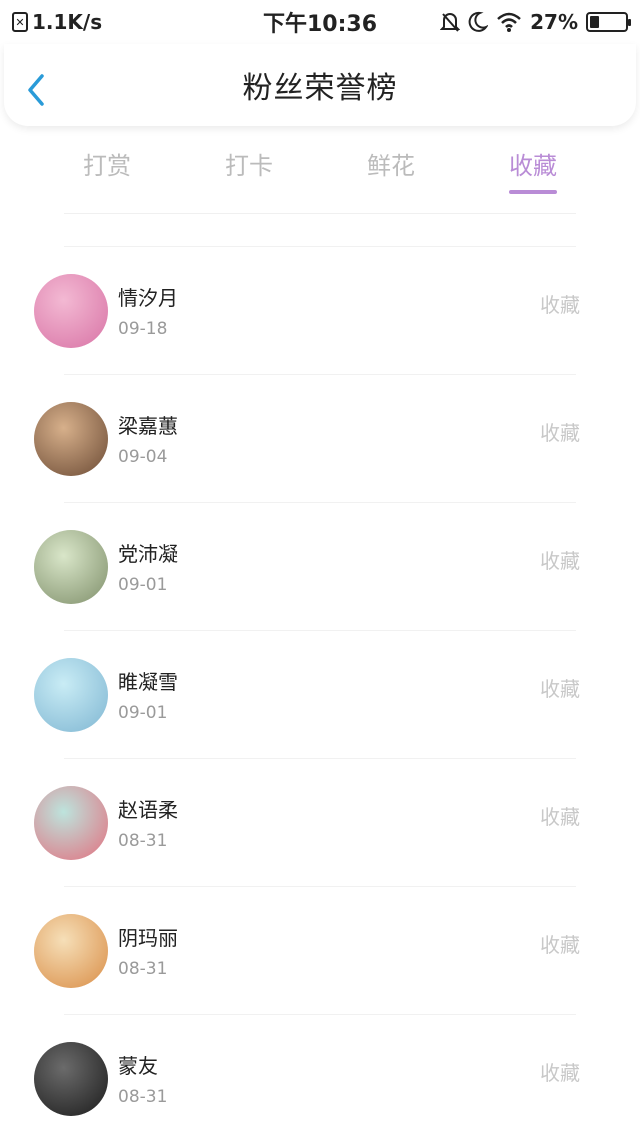  I want to click on item-info: 蒙友 08-31, so click(142, 1078).